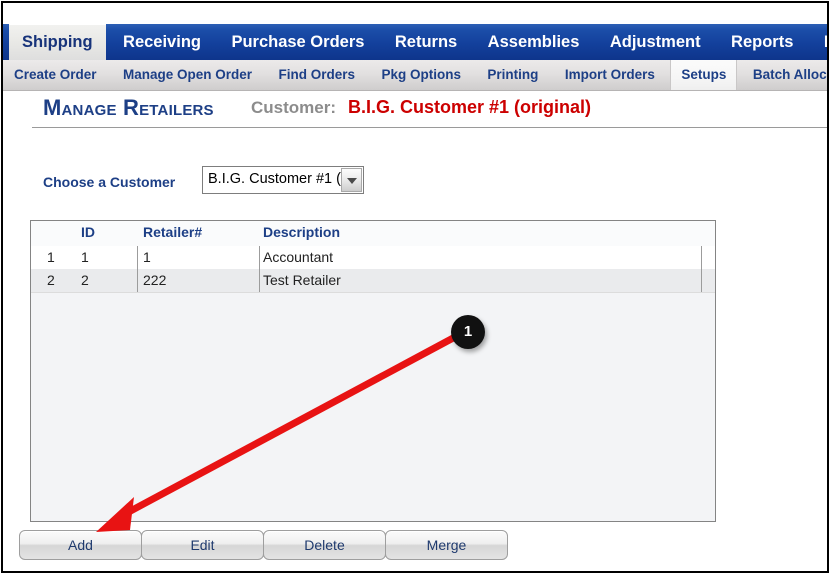  I want to click on edit-button: Edit, so click(202, 545).